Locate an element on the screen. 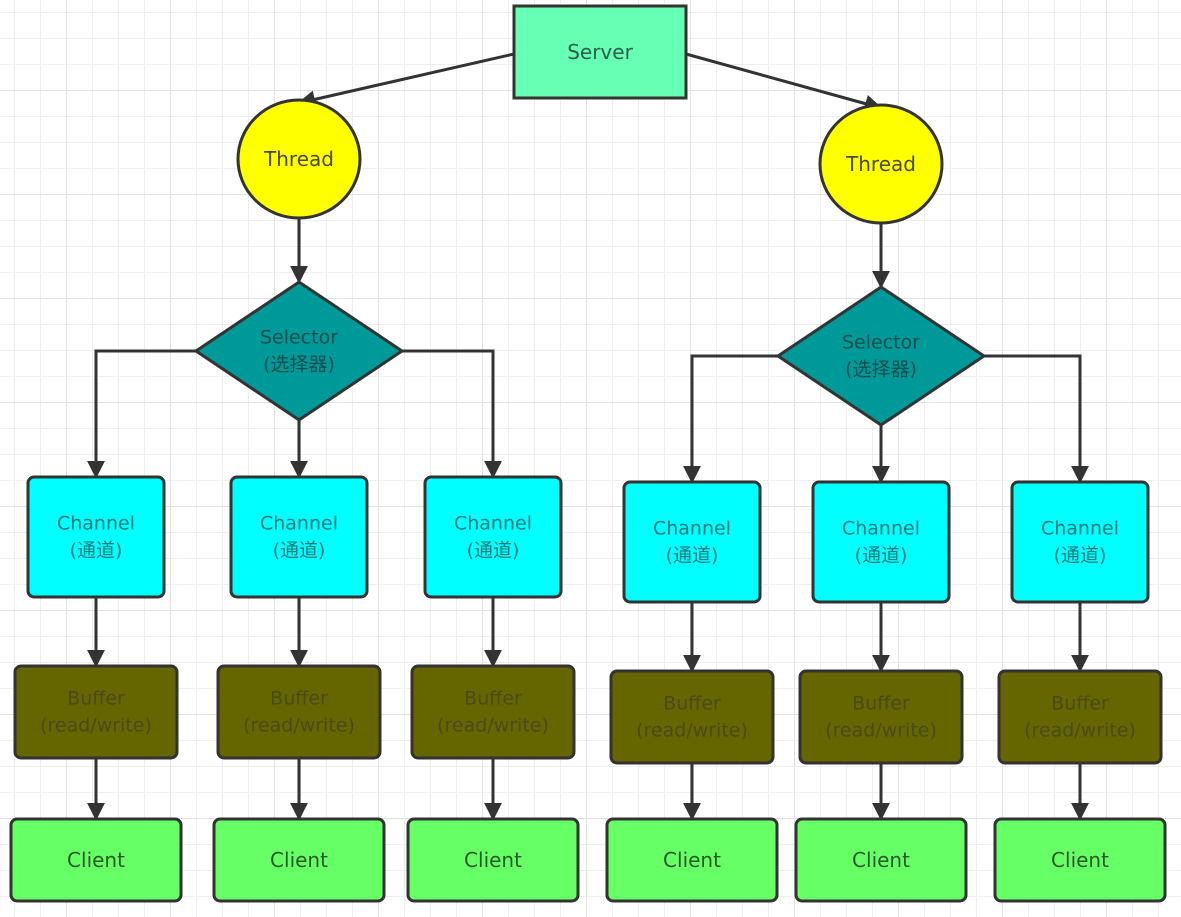 The image size is (1181, 917). edge-server-to-thread-right is located at coordinates (784, 82).